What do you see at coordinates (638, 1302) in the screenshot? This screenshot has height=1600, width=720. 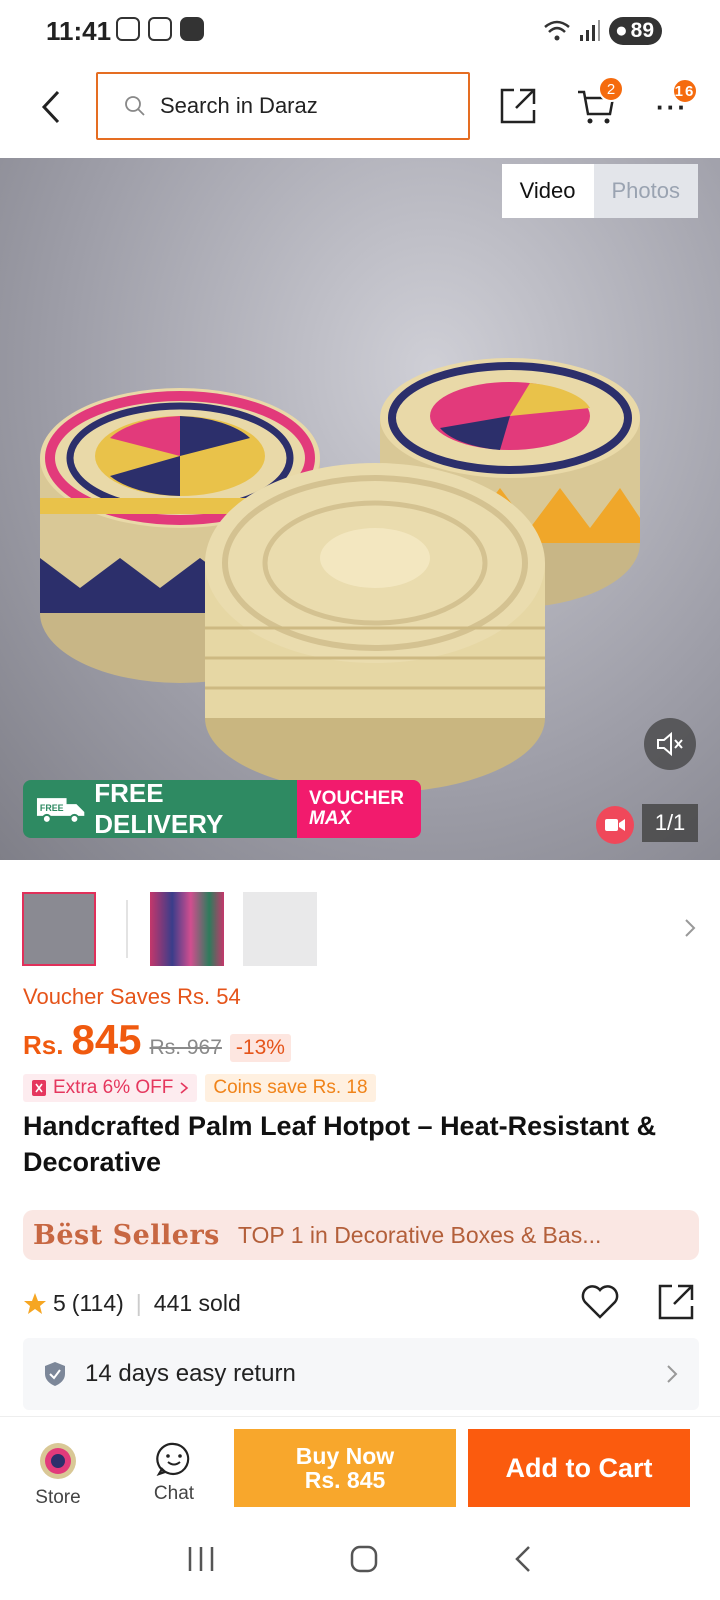 I see `product-actions` at bounding box center [638, 1302].